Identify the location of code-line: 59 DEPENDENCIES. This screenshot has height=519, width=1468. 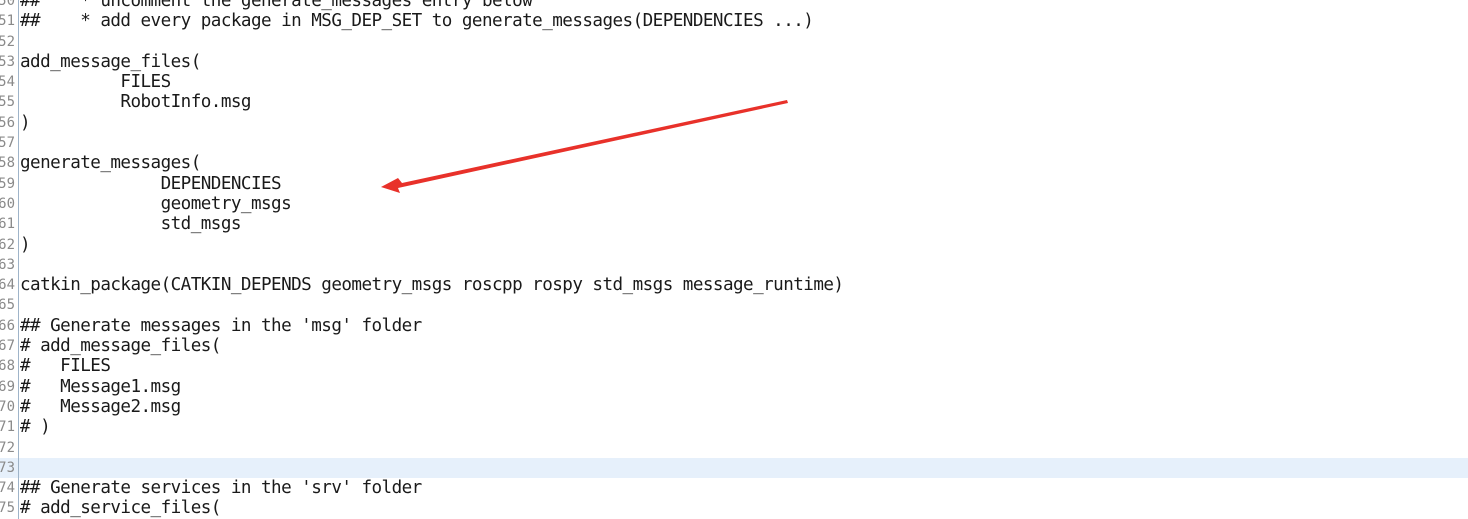
(734, 183).